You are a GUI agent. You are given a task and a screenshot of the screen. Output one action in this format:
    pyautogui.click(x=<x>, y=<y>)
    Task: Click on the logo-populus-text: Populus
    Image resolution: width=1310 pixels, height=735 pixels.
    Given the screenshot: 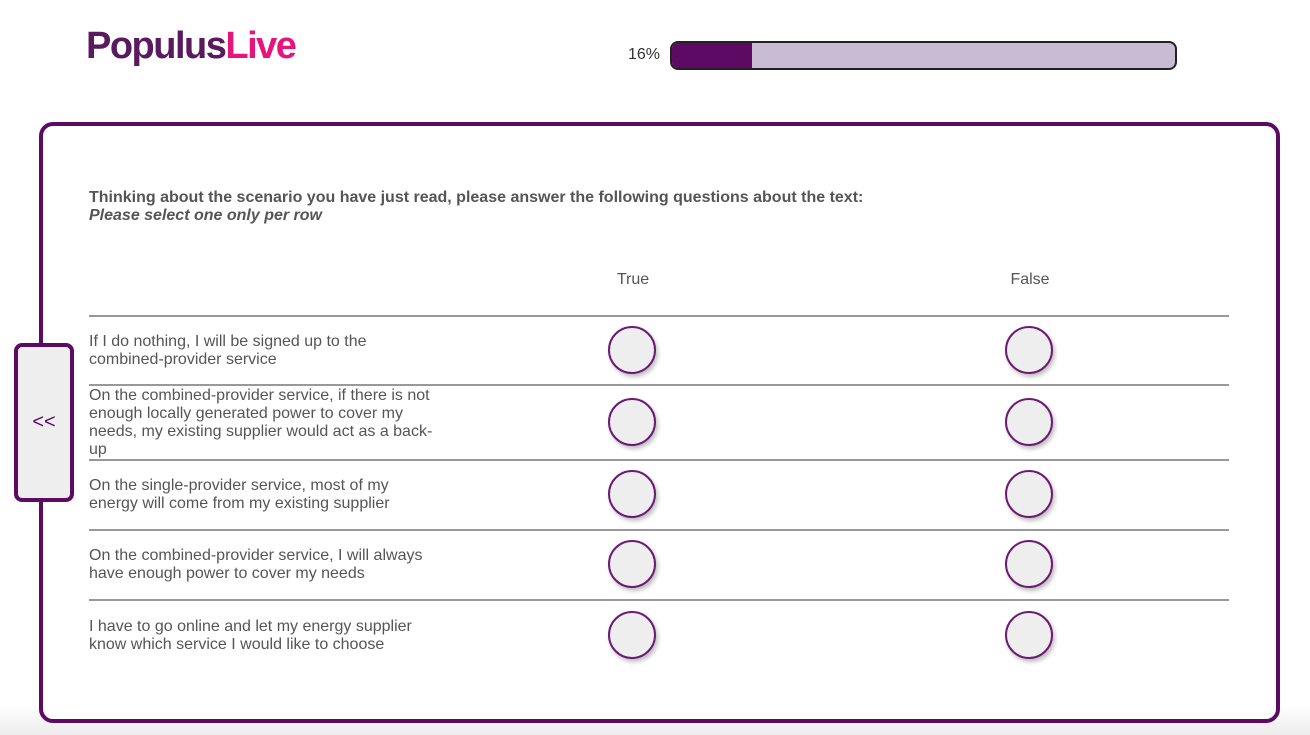 What is the action you would take?
    pyautogui.click(x=156, y=46)
    